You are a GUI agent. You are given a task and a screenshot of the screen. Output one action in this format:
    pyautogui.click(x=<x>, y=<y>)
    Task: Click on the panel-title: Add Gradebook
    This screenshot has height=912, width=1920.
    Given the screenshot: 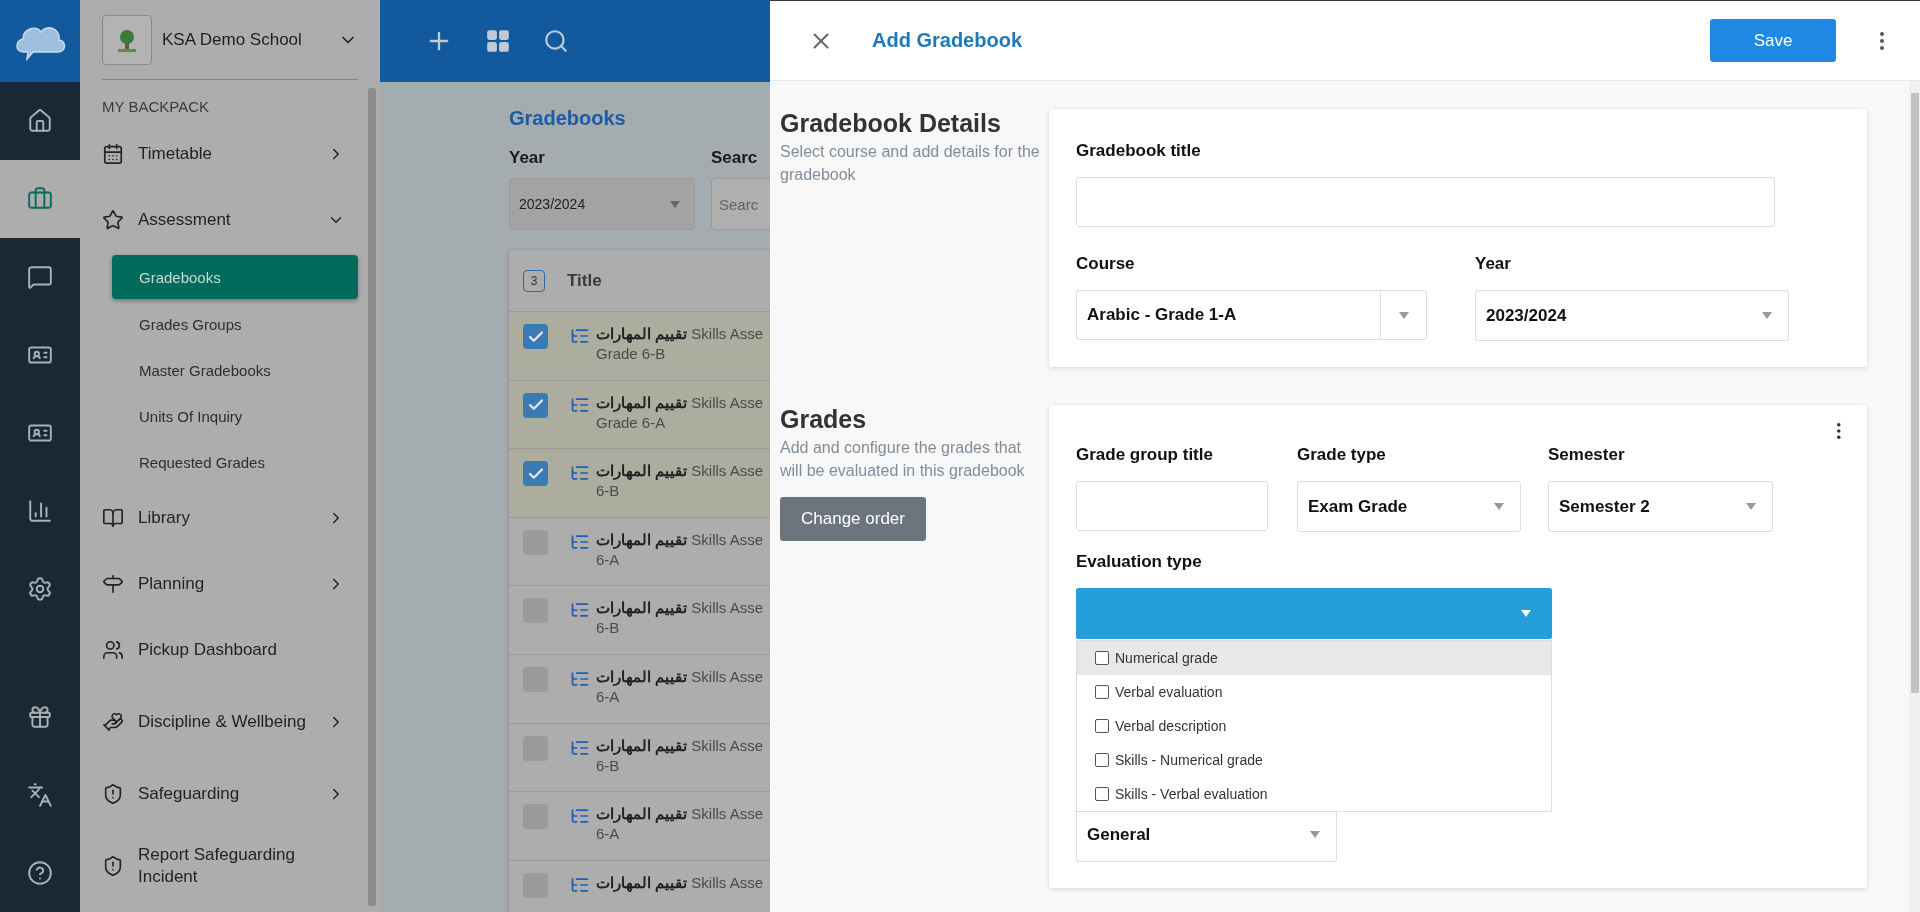 What is the action you would take?
    pyautogui.click(x=947, y=40)
    